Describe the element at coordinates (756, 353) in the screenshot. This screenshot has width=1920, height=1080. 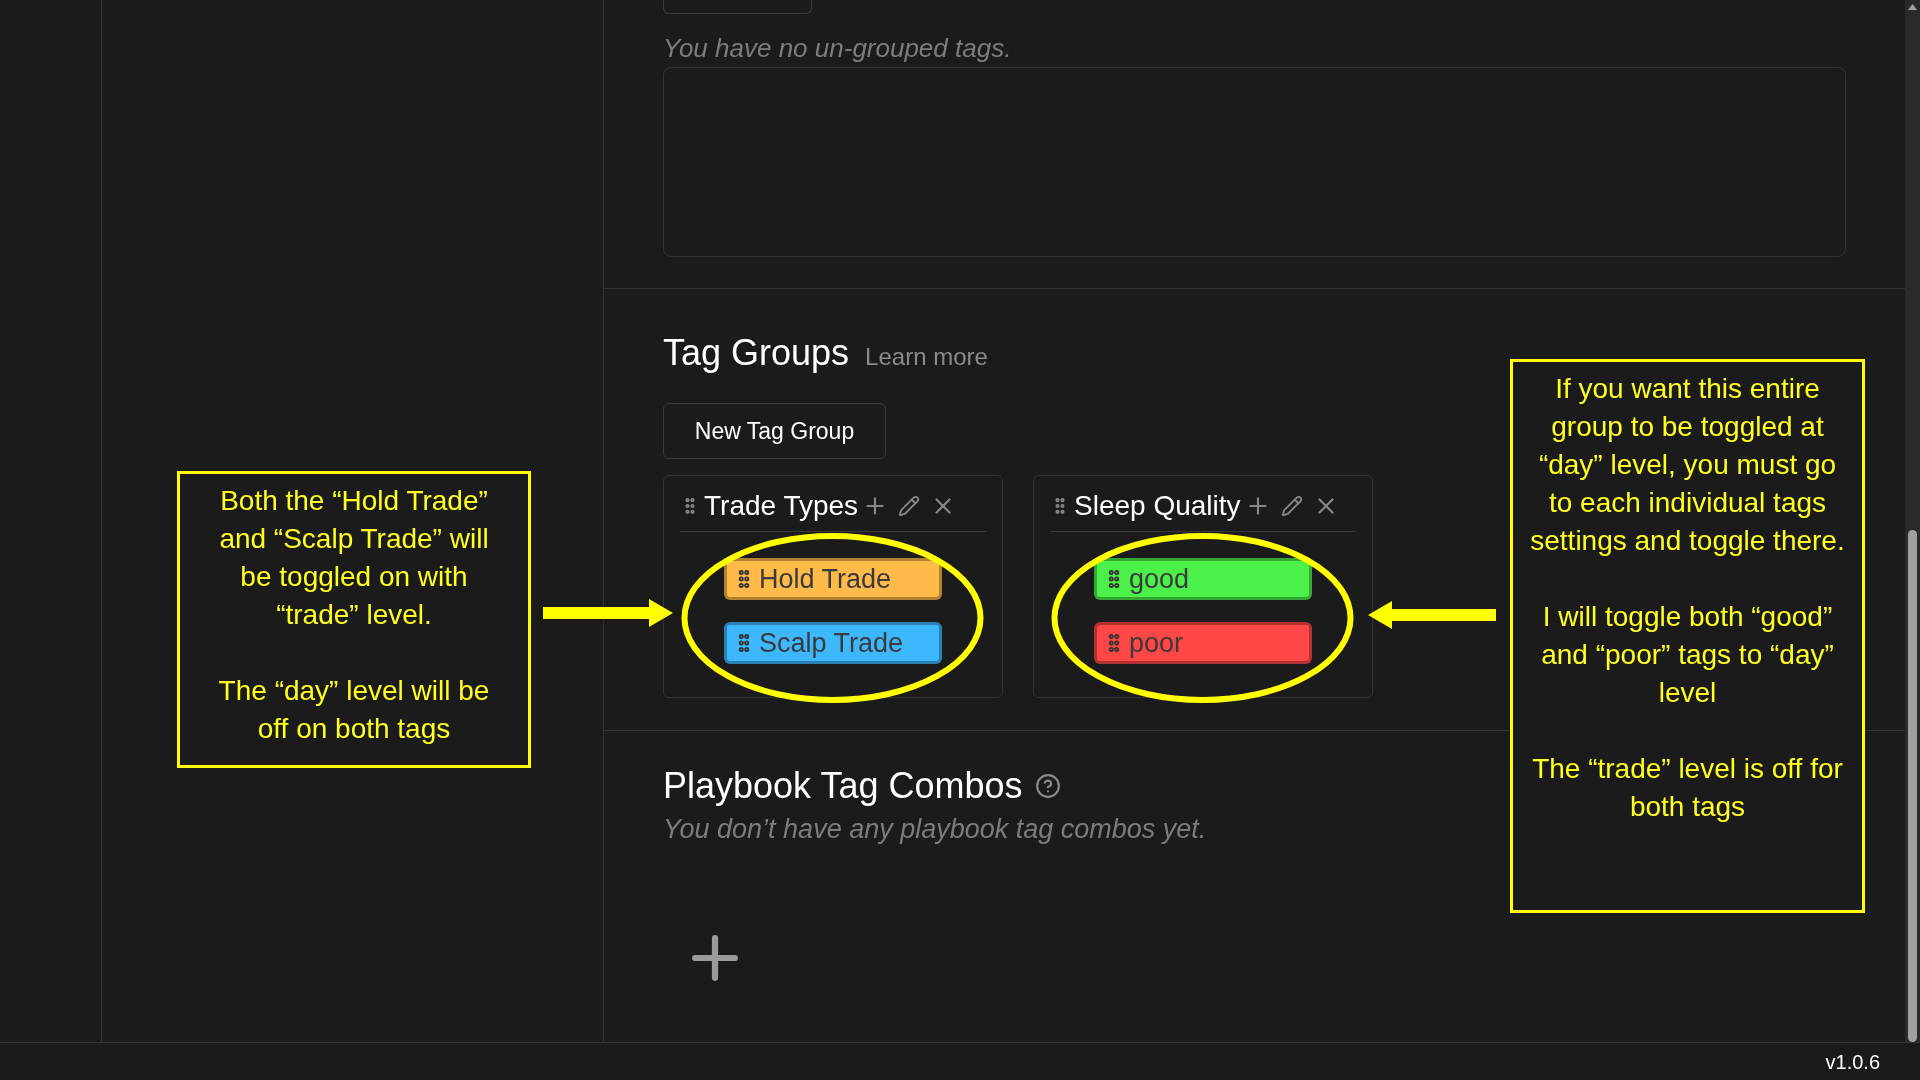
I see `section-title: Tag Groups` at that location.